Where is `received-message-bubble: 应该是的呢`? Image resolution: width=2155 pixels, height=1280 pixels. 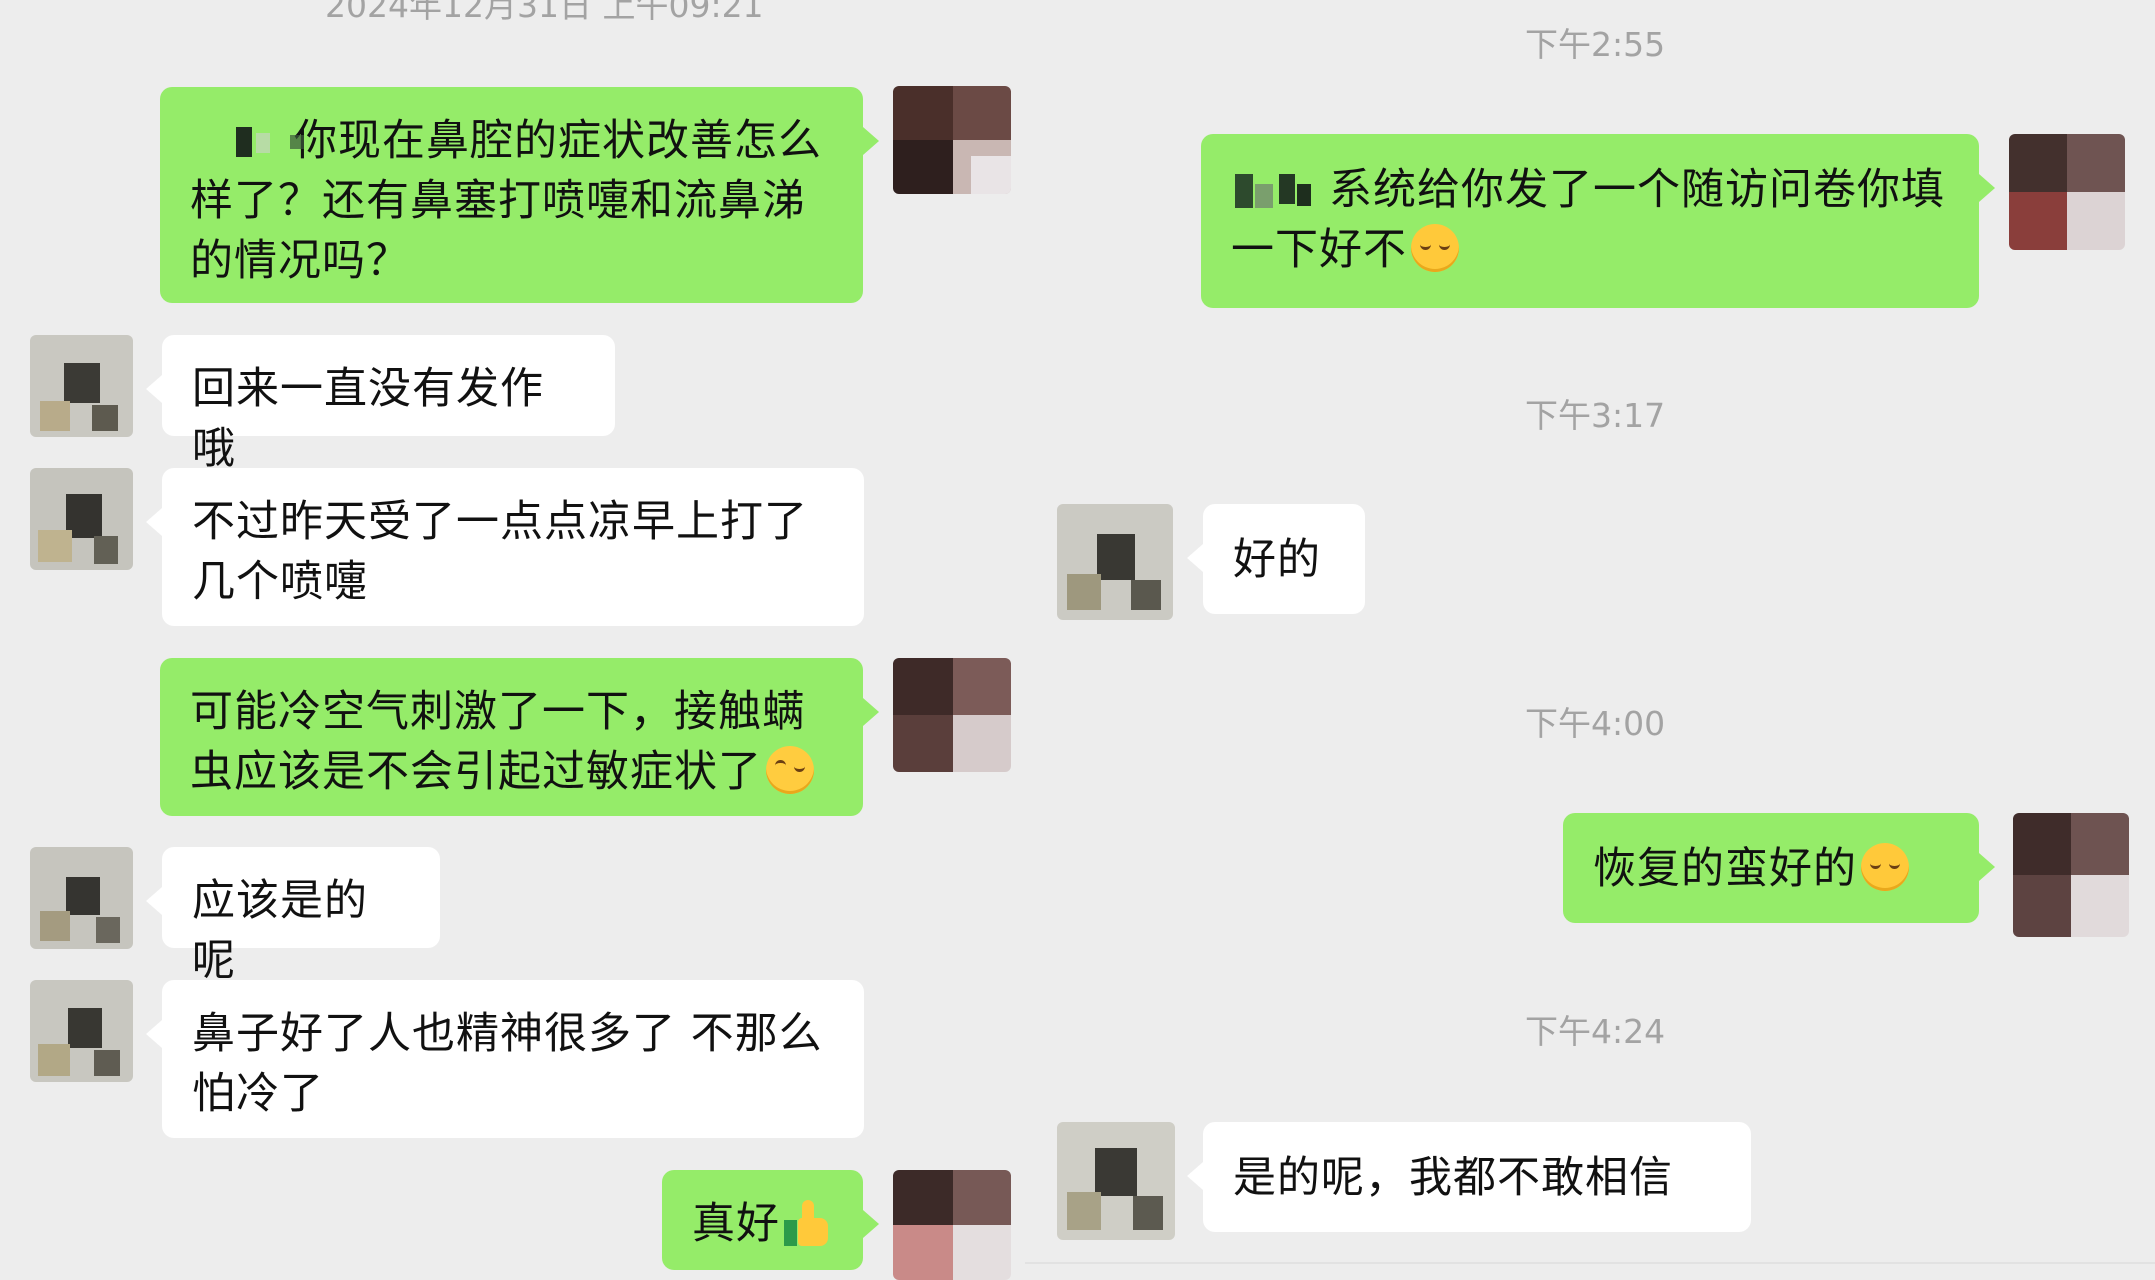
received-message-bubble: 应该是的呢 is located at coordinates (293, 916).